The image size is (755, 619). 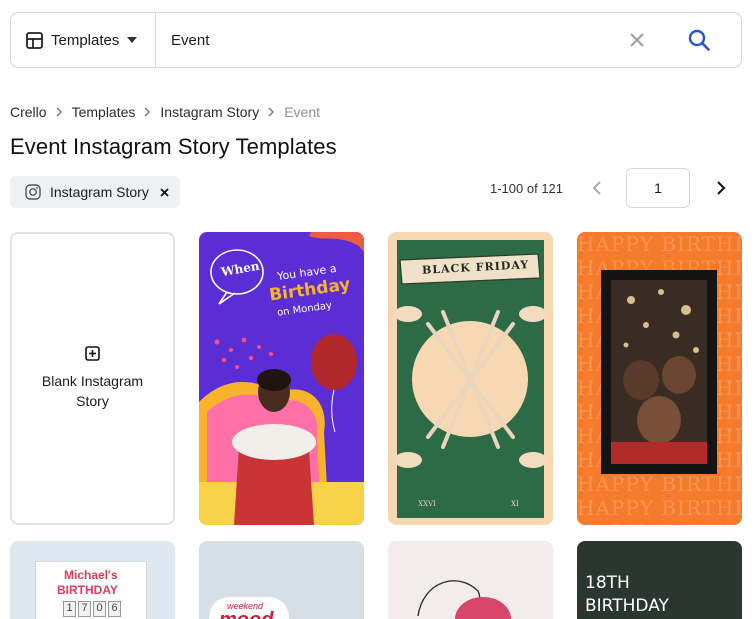 I want to click on page-title: Event Instagram Story Templates, so click(x=173, y=146).